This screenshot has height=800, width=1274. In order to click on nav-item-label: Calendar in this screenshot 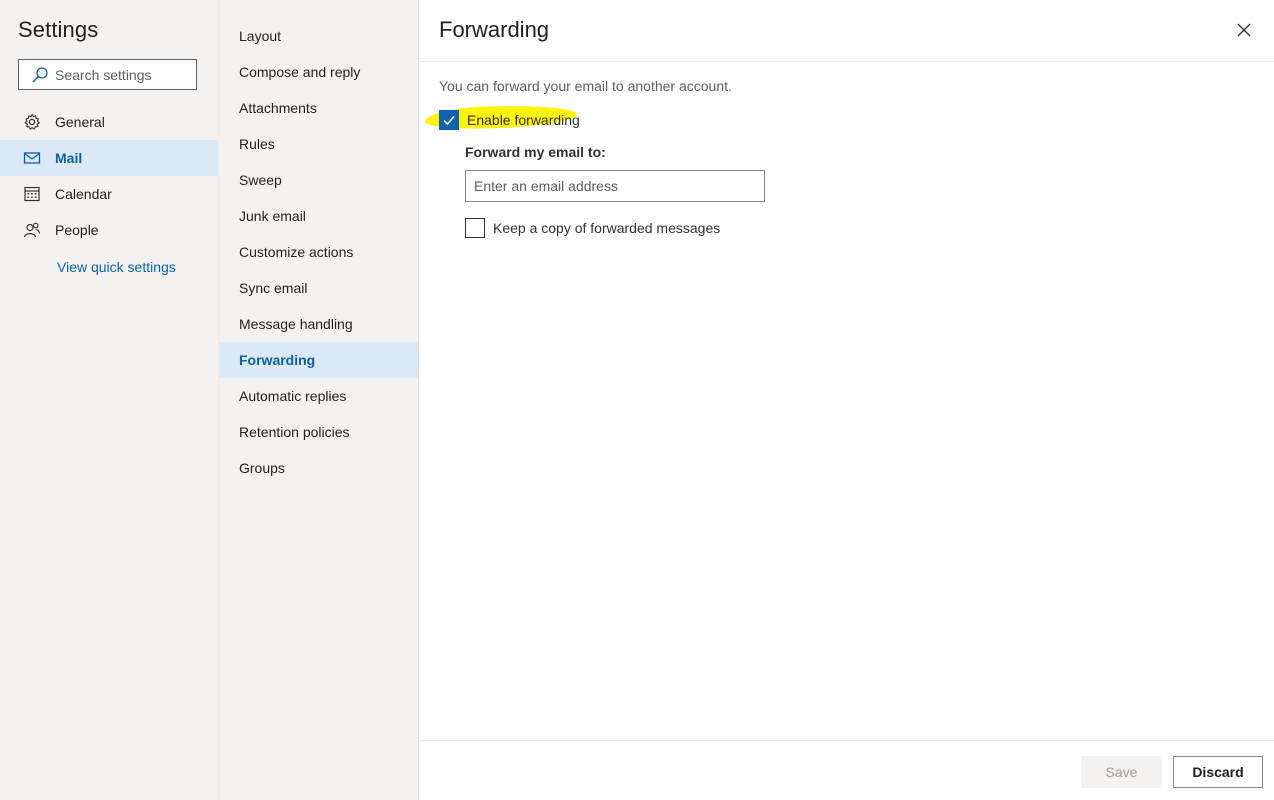, I will do `click(83, 194)`.